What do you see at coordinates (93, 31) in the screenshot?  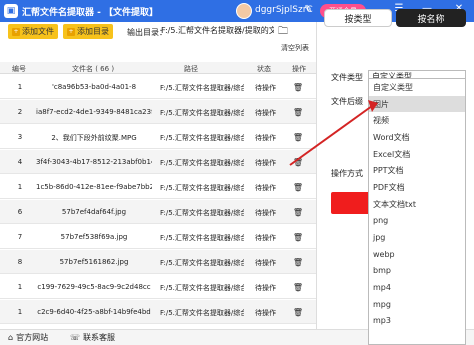 I see `add-folder-label: 添加目录` at bounding box center [93, 31].